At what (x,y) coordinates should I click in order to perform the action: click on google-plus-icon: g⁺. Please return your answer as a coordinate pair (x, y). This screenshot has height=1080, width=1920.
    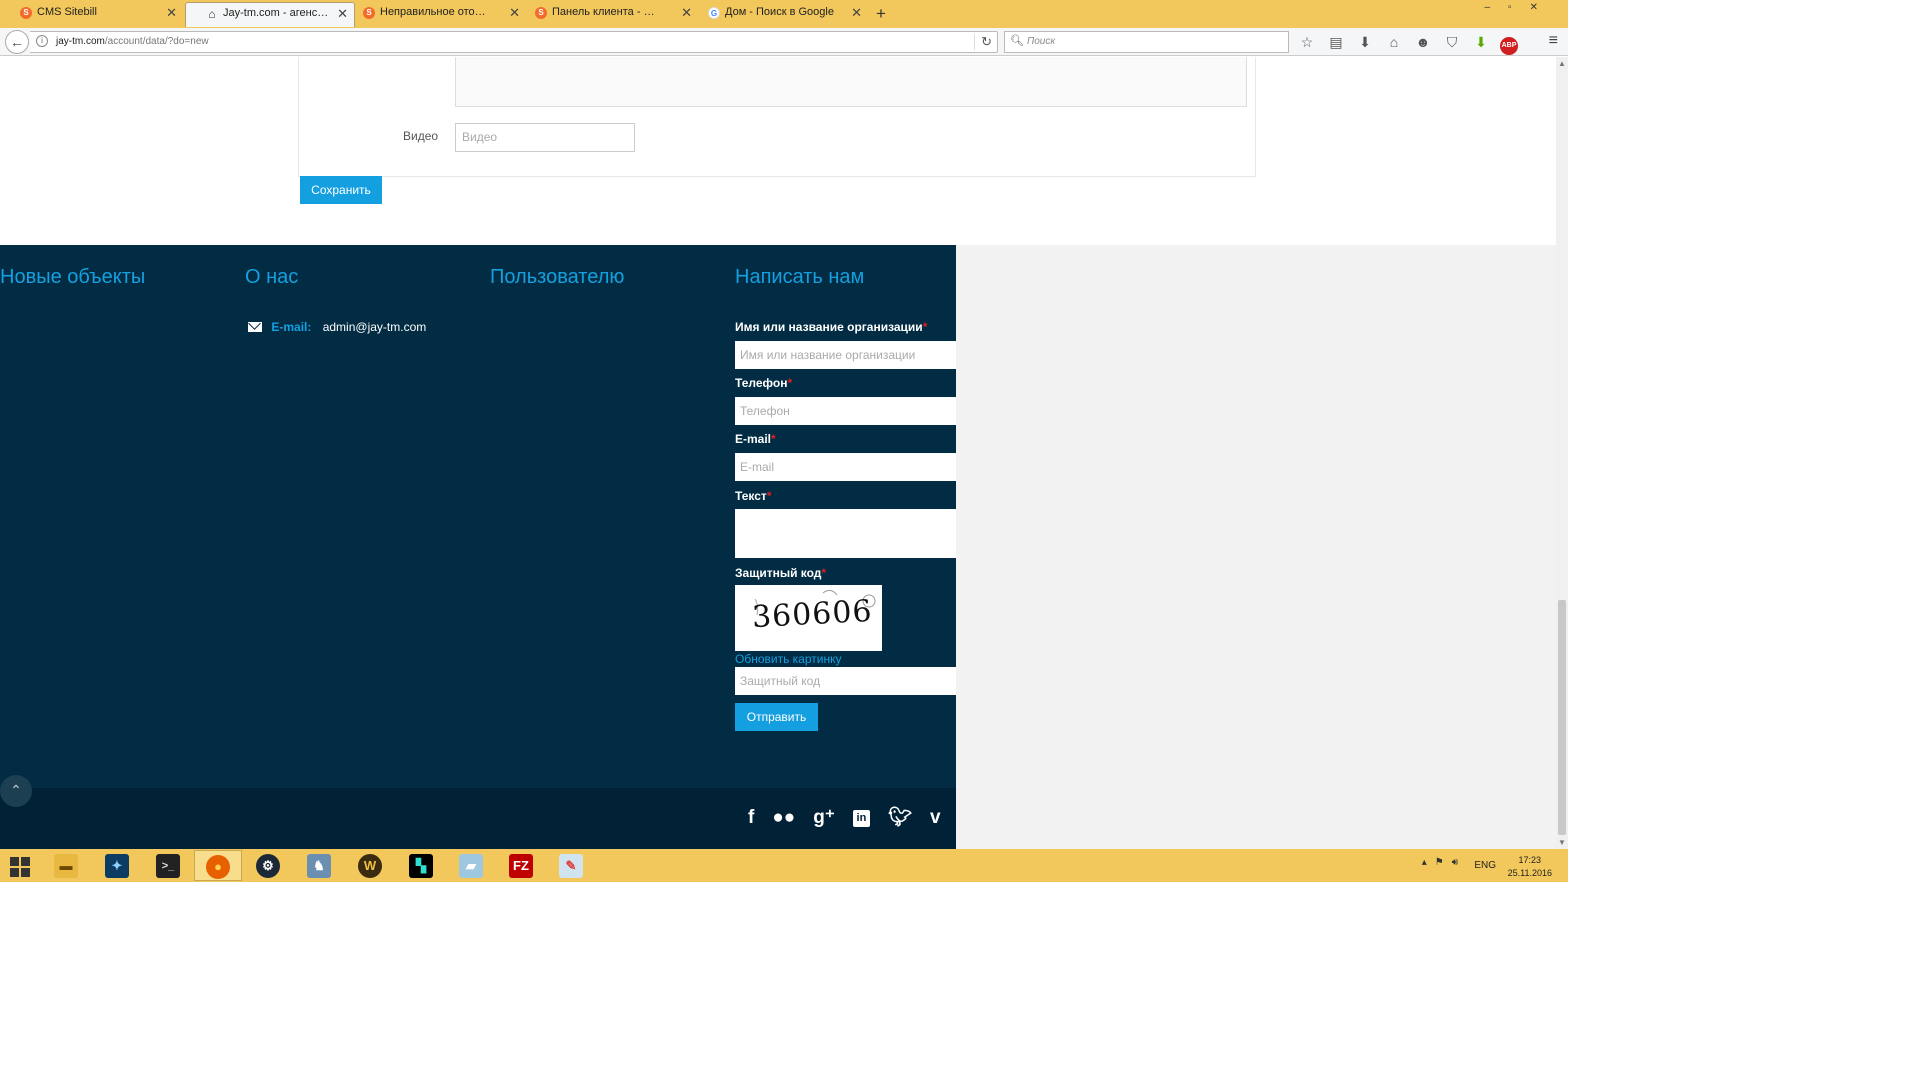
    Looking at the image, I should click on (824, 818).